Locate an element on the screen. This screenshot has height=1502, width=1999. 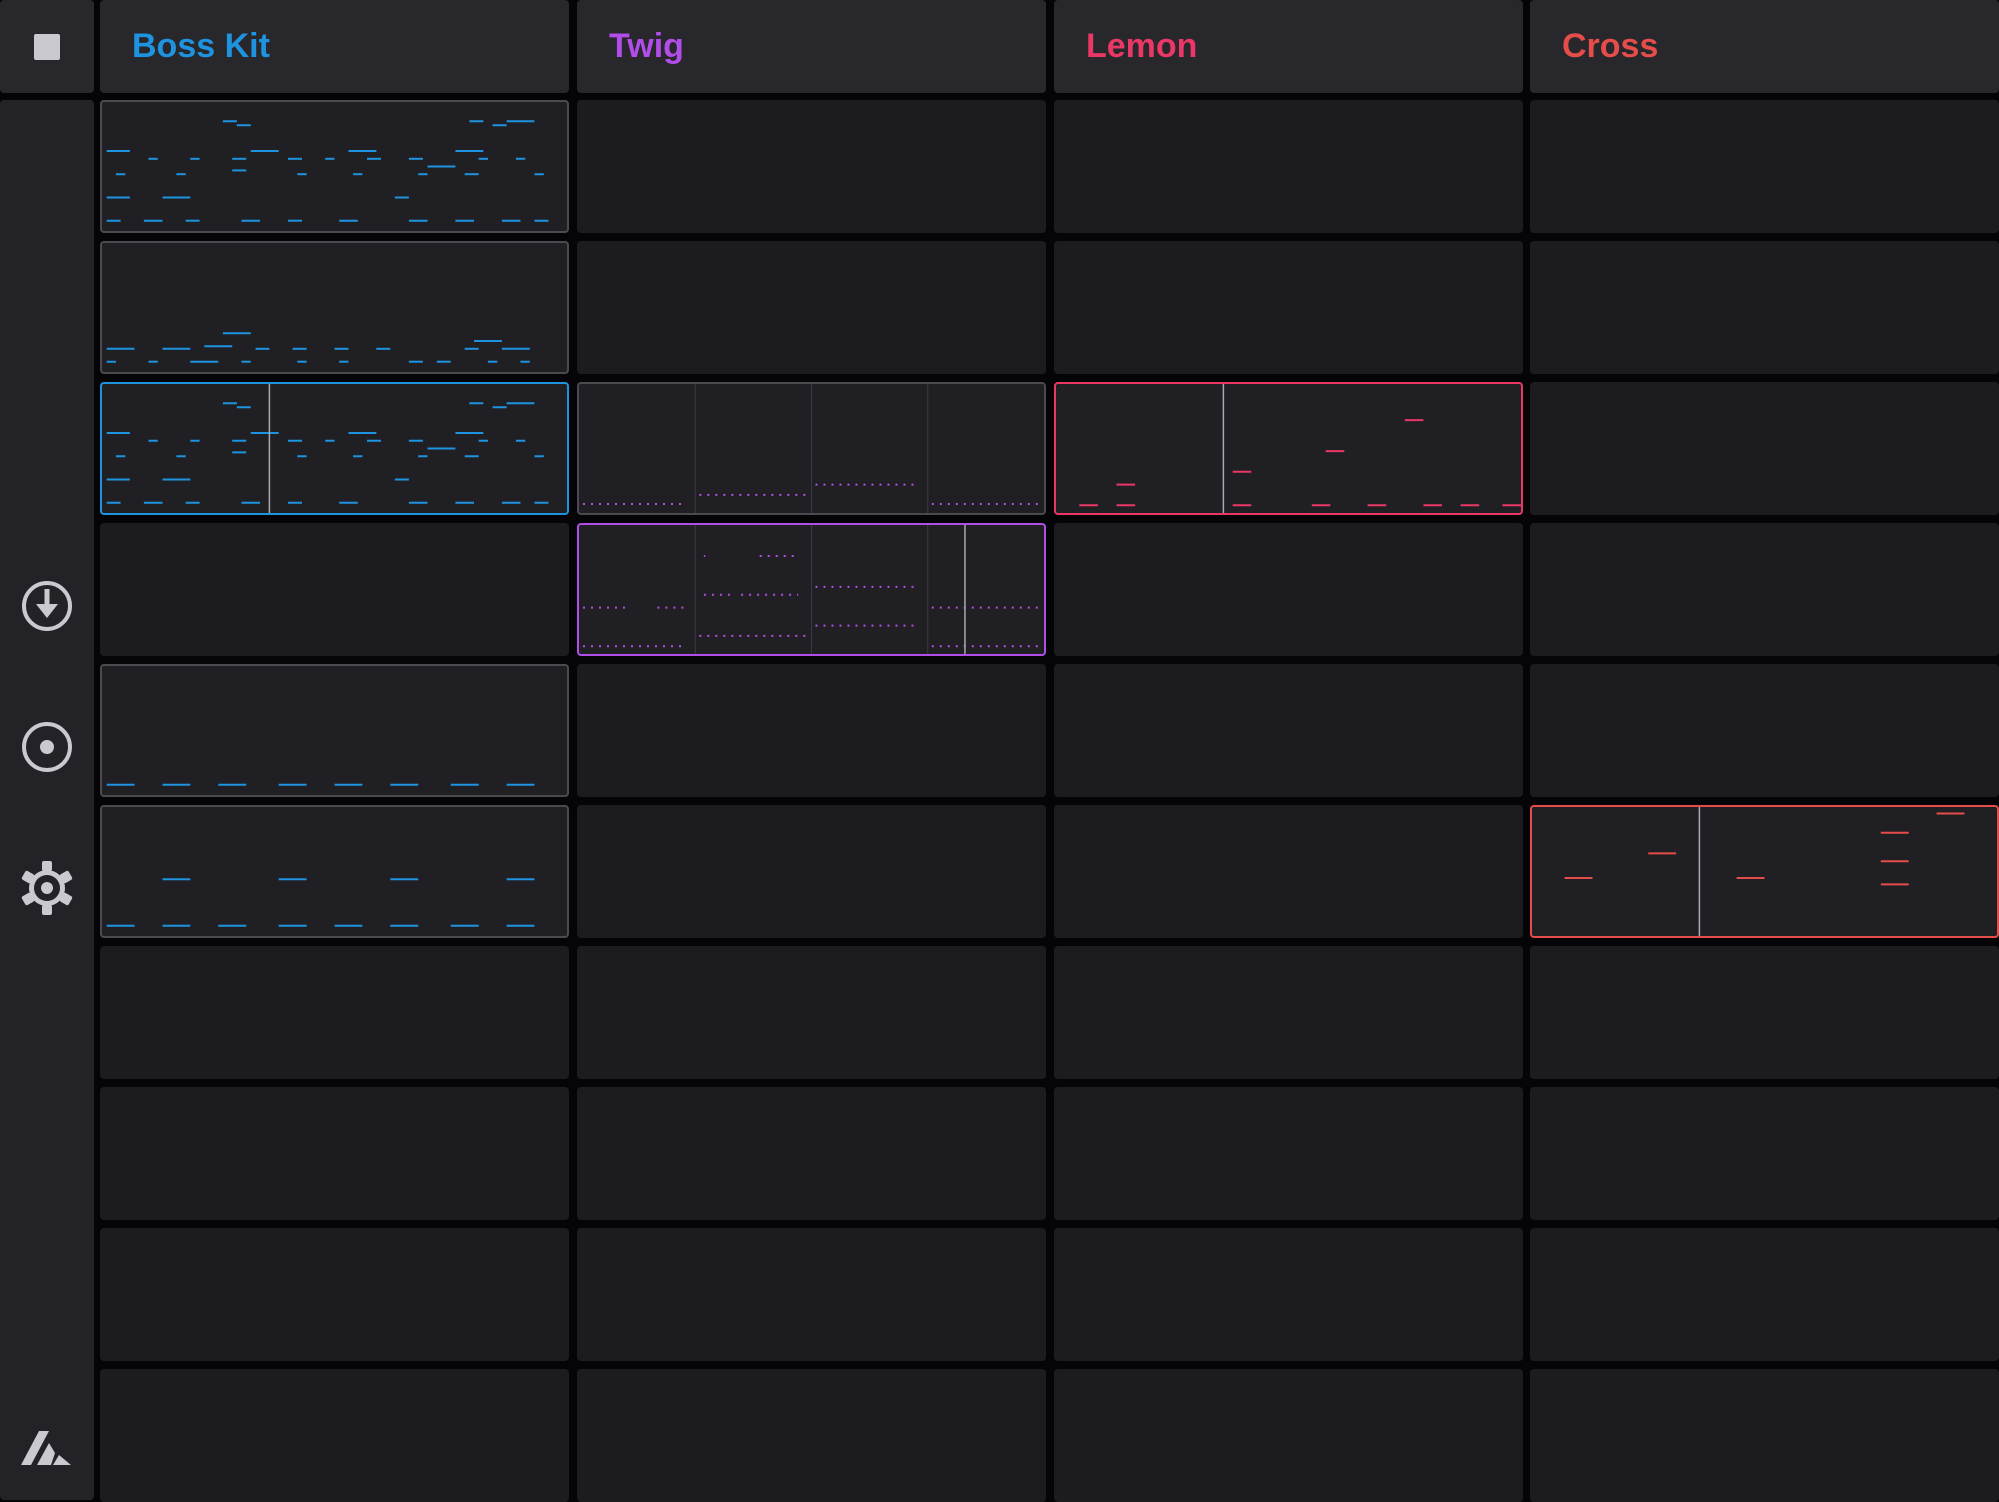
track-header: Twig is located at coordinates (811, 46).